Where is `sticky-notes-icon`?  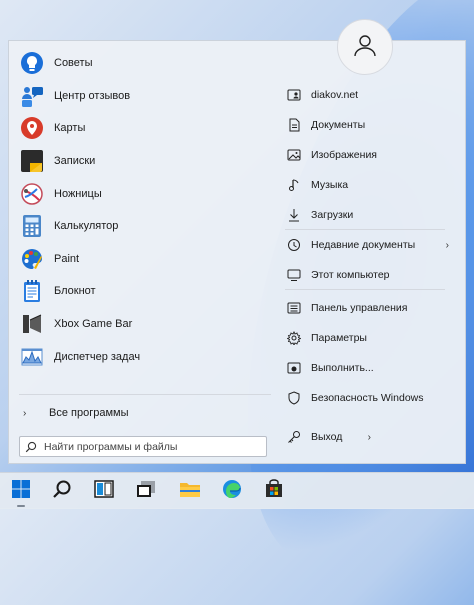 sticky-notes-icon is located at coordinates (32, 161).